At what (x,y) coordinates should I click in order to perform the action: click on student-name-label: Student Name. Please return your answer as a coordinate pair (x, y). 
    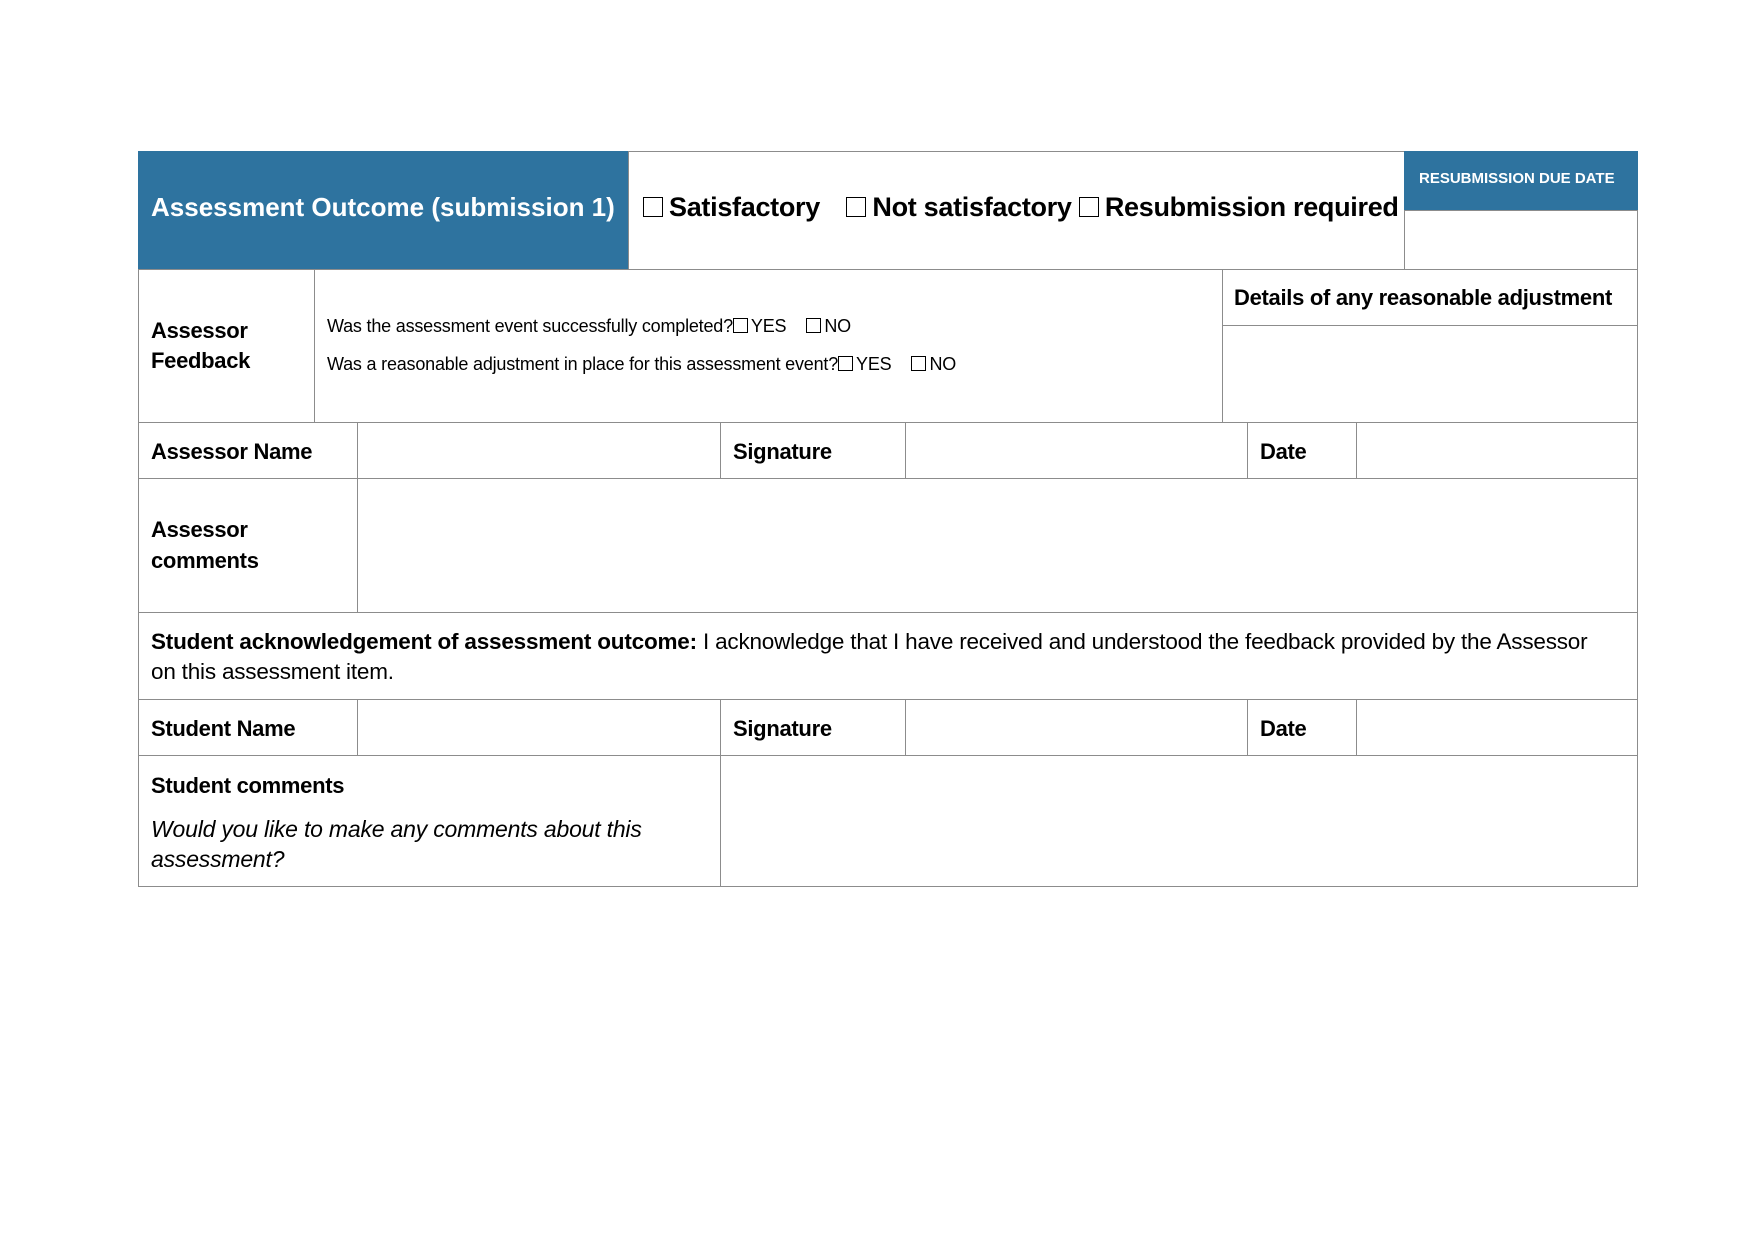
    Looking at the image, I should click on (223, 728).